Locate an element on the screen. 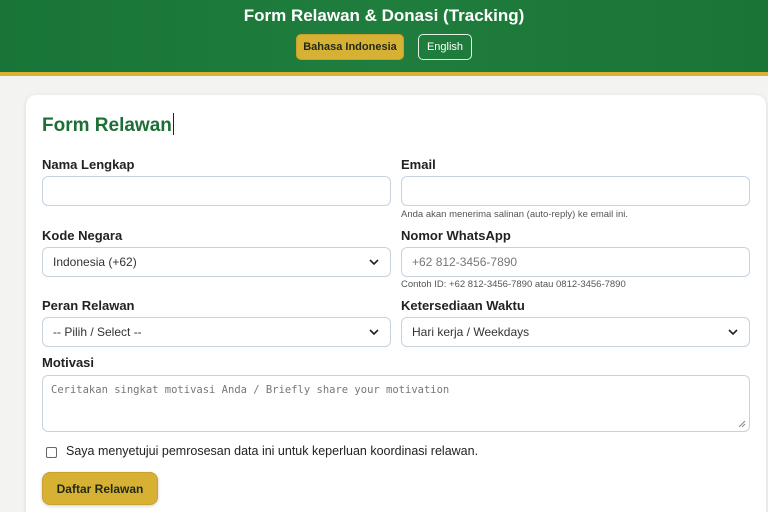  email-label: Email is located at coordinates (418, 164).